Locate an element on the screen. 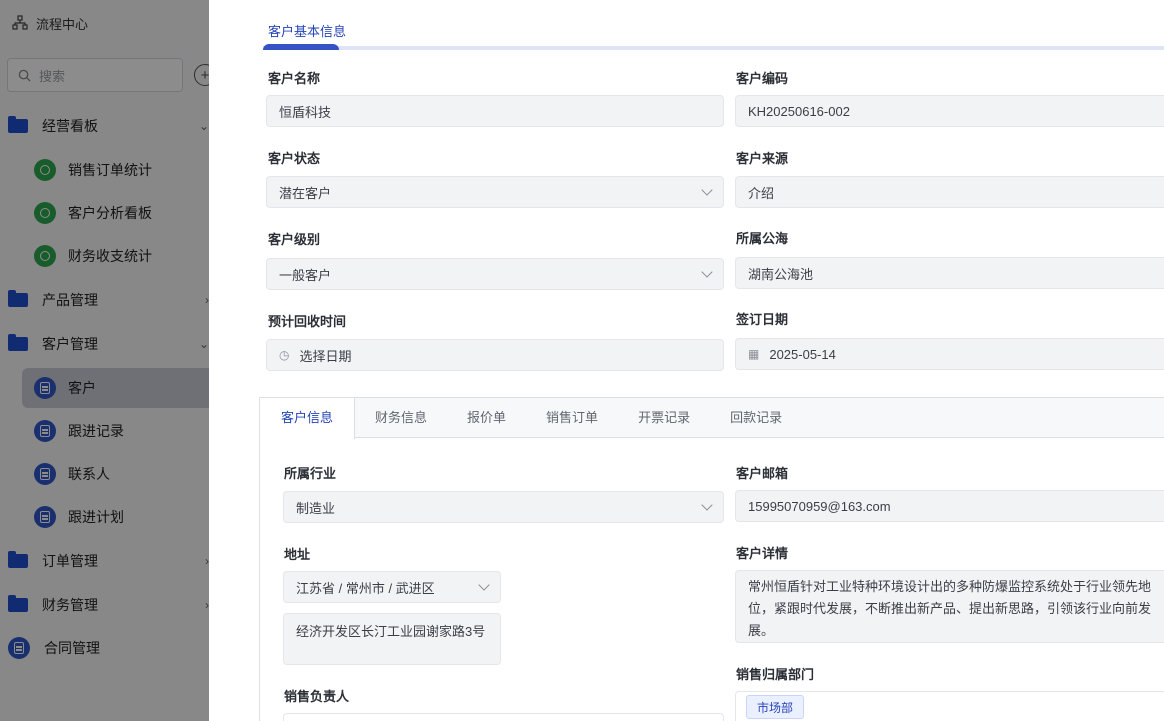 The width and height of the screenshot is (1164, 721). sidebar-group-label: 经营看板 is located at coordinates (70, 126).